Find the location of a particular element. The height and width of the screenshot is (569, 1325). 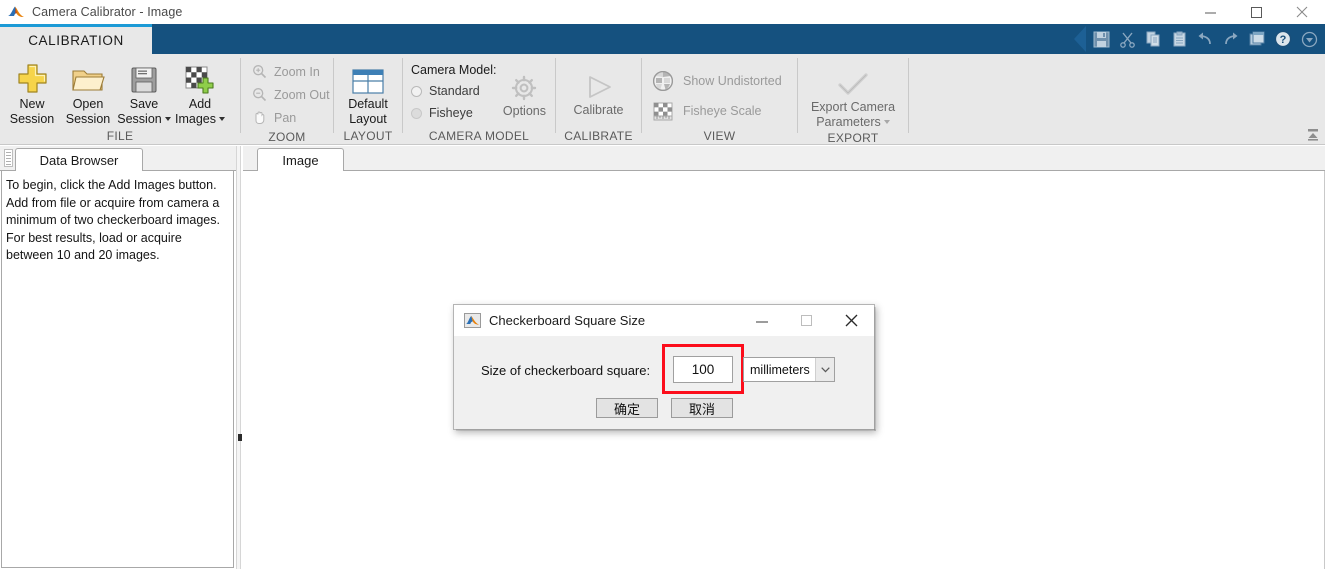

tab-image: Image is located at coordinates (300, 160).